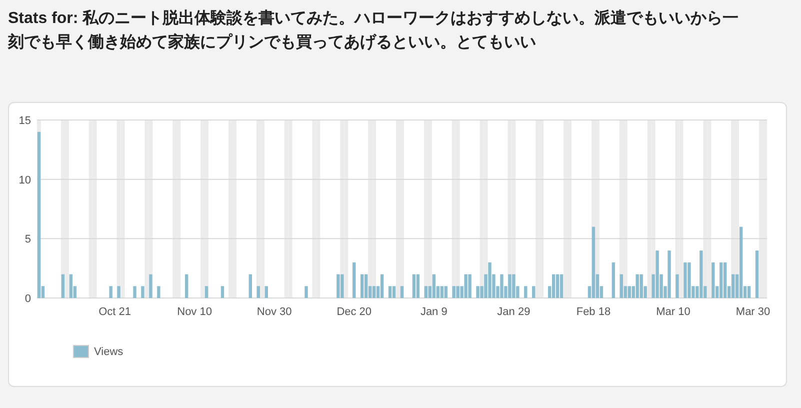 This screenshot has height=408, width=801. What do you see at coordinates (354, 312) in the screenshot?
I see `axis-label: Dec 20` at bounding box center [354, 312].